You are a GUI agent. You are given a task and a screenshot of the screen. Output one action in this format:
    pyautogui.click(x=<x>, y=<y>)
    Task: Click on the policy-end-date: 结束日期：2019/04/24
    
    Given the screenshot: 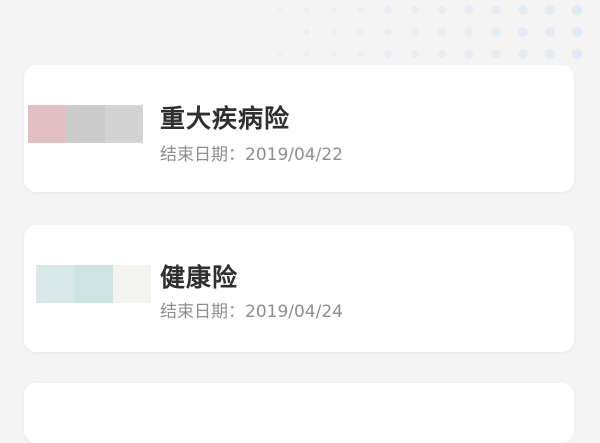 What is the action you would take?
    pyautogui.click(x=251, y=309)
    